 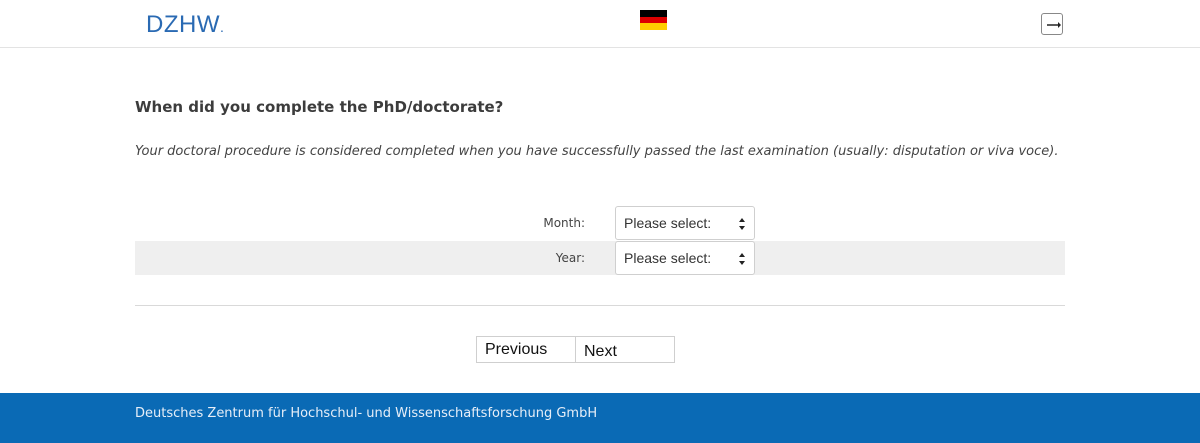 I want to click on logo-text: DZHW, so click(x=183, y=24).